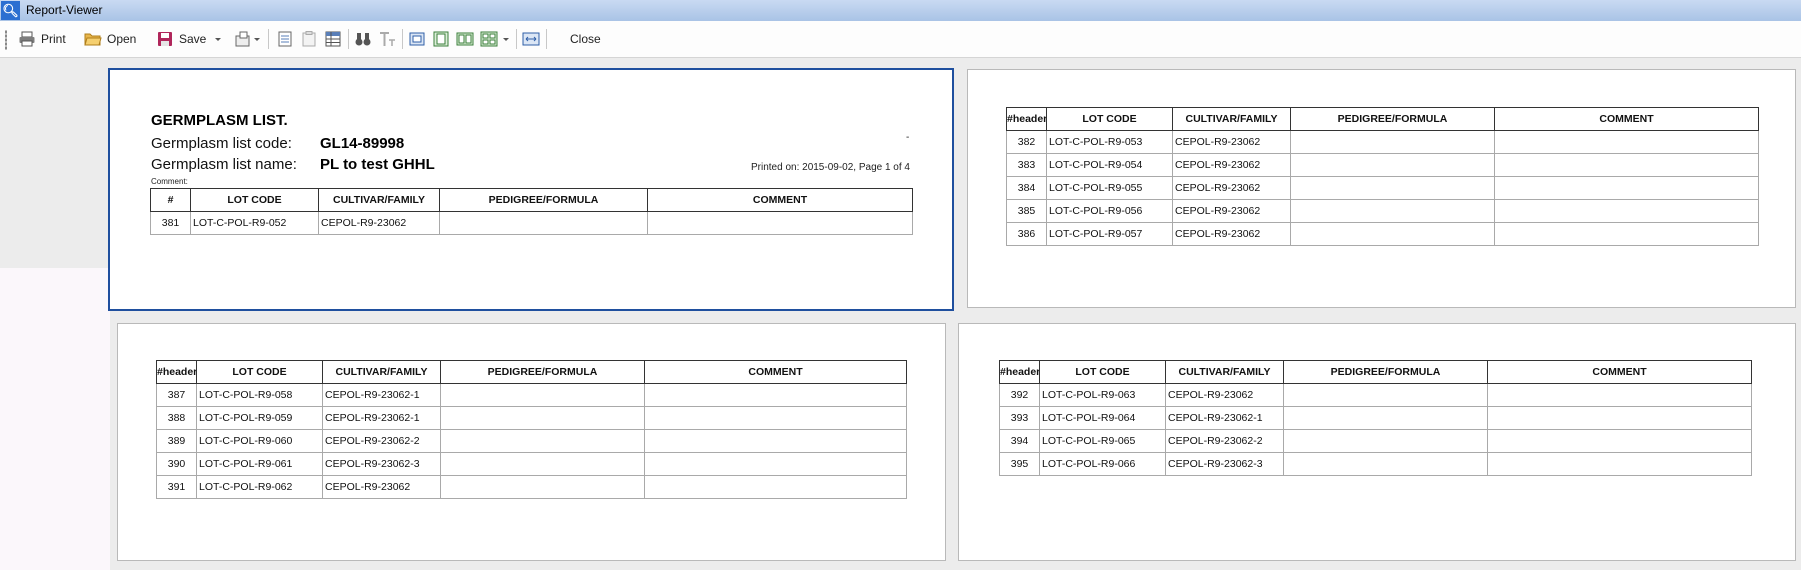  I want to click on paste-button, so click(309, 39).